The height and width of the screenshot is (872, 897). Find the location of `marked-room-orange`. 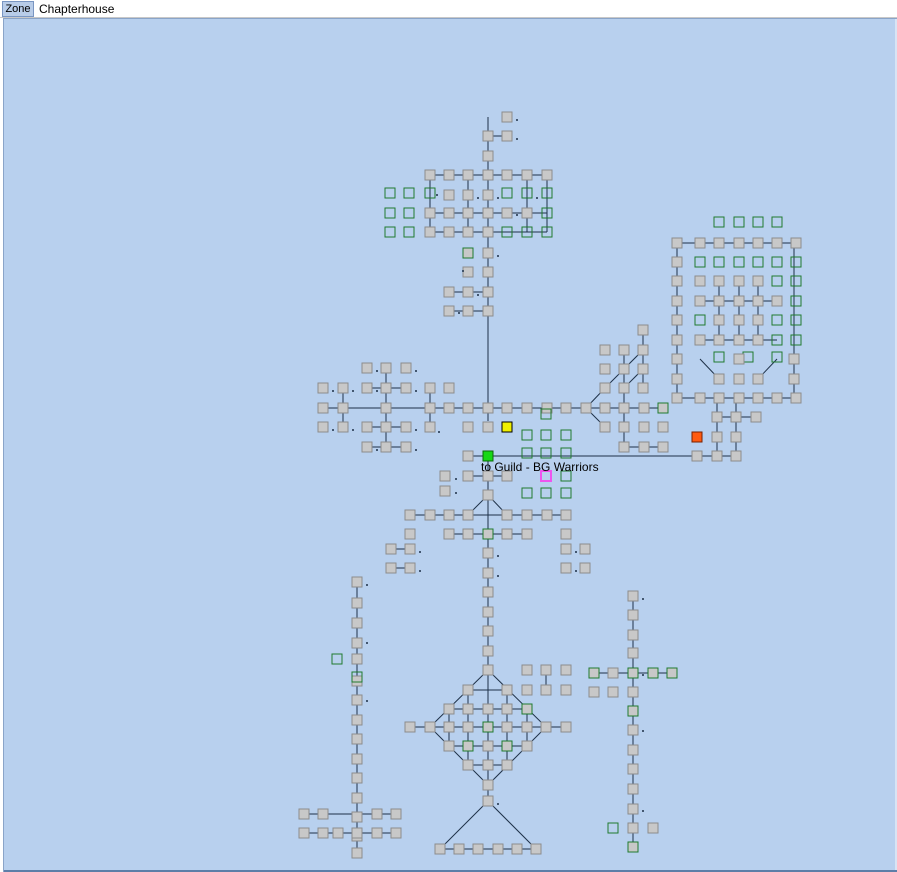

marked-room-orange is located at coordinates (697, 437).